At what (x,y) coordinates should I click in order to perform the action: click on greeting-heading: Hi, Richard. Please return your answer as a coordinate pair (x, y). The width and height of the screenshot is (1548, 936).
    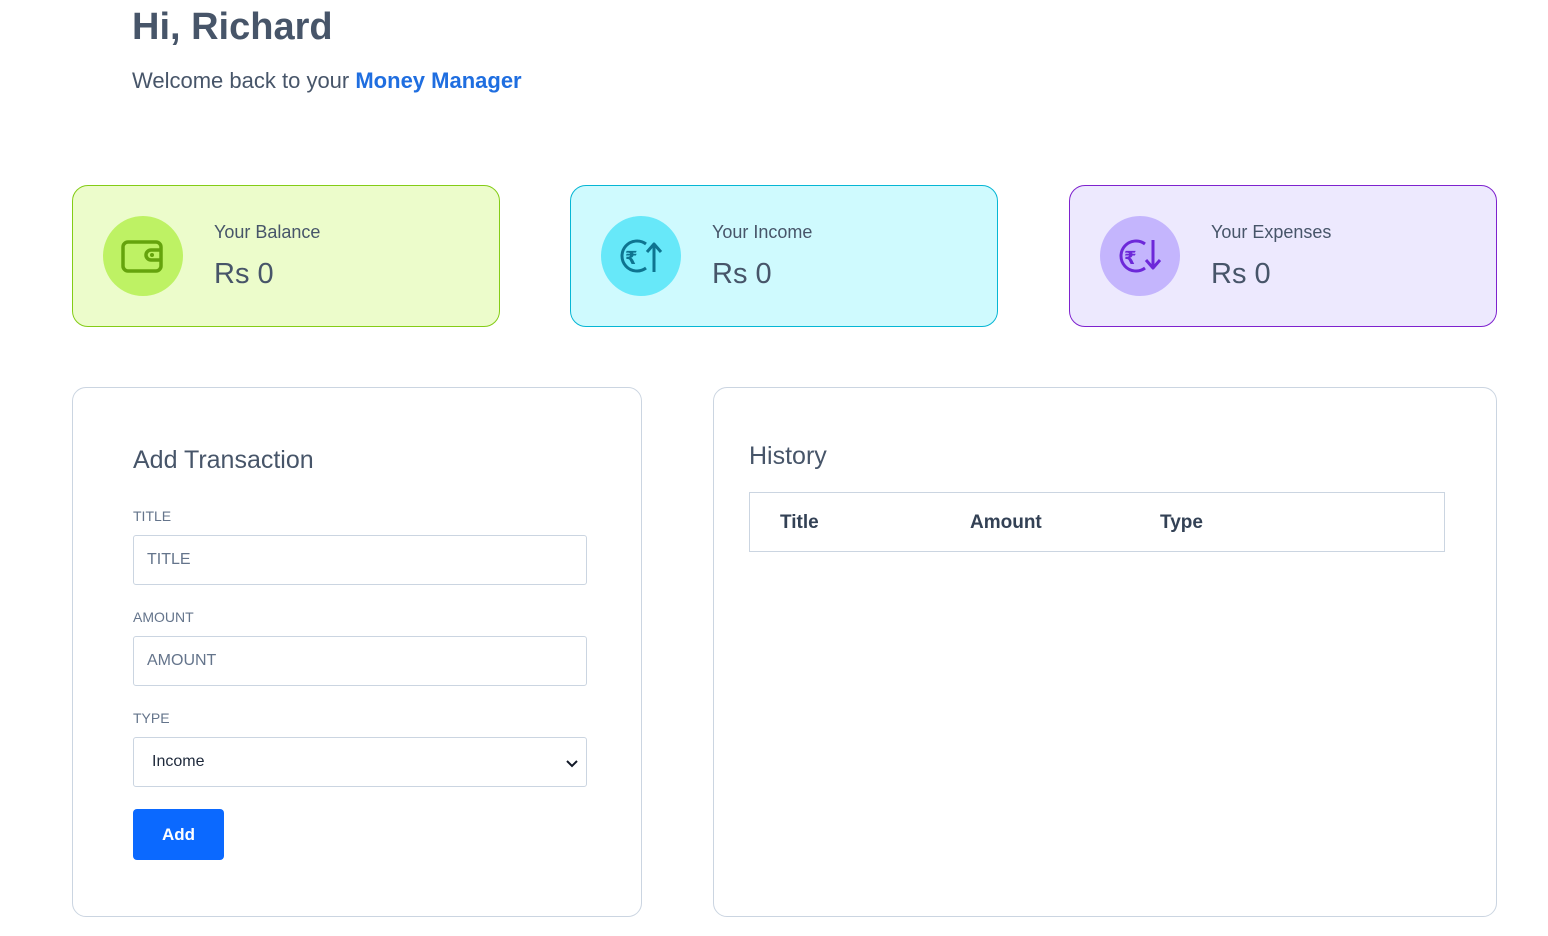
    Looking at the image, I should click on (232, 27).